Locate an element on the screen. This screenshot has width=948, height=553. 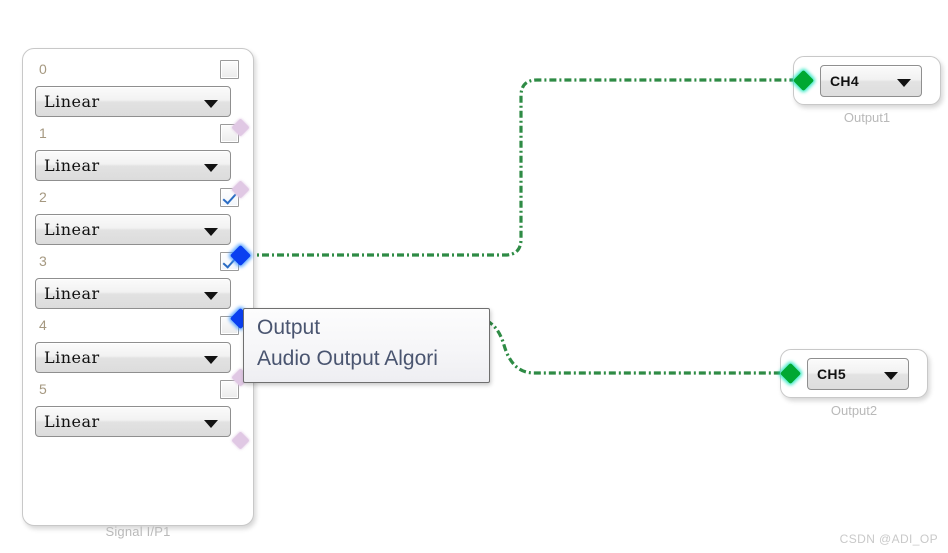
signal-row-select-0: Linear is located at coordinates (133, 101).